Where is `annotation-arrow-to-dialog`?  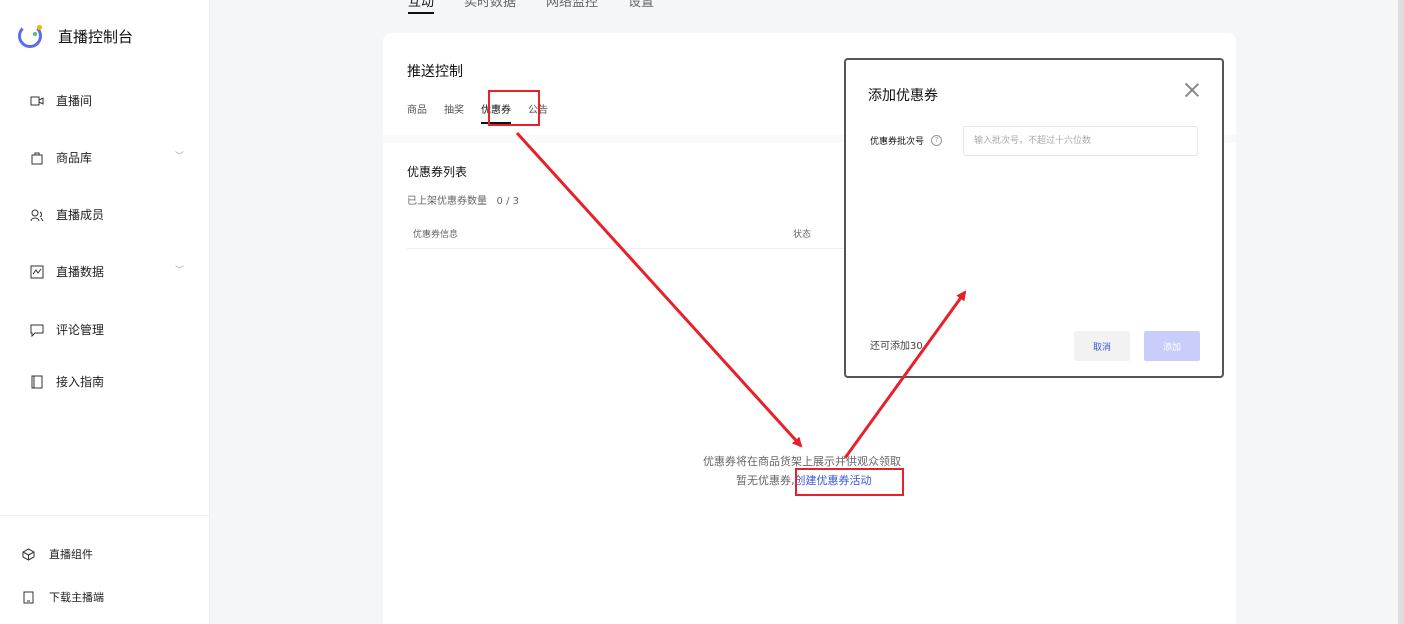 annotation-arrow-to-dialog is located at coordinates (905, 374).